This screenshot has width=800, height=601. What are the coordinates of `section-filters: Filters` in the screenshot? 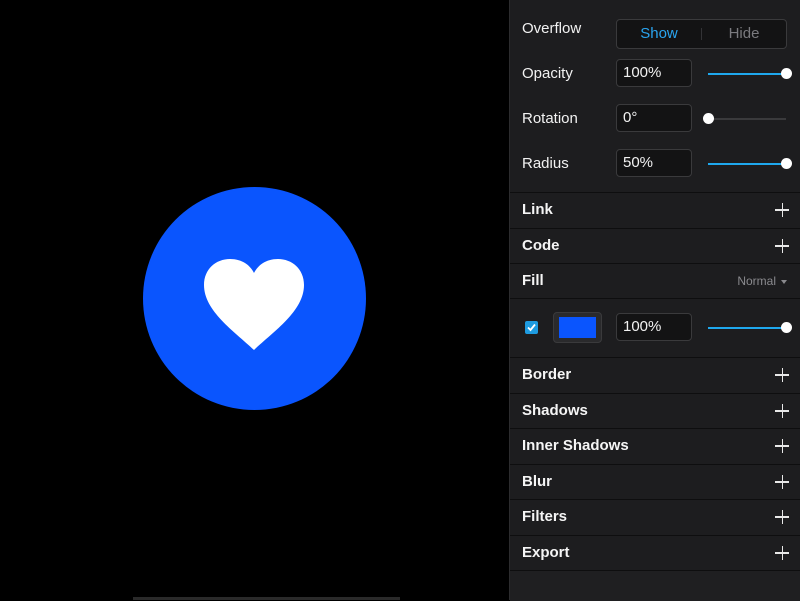 It's located at (655, 516).